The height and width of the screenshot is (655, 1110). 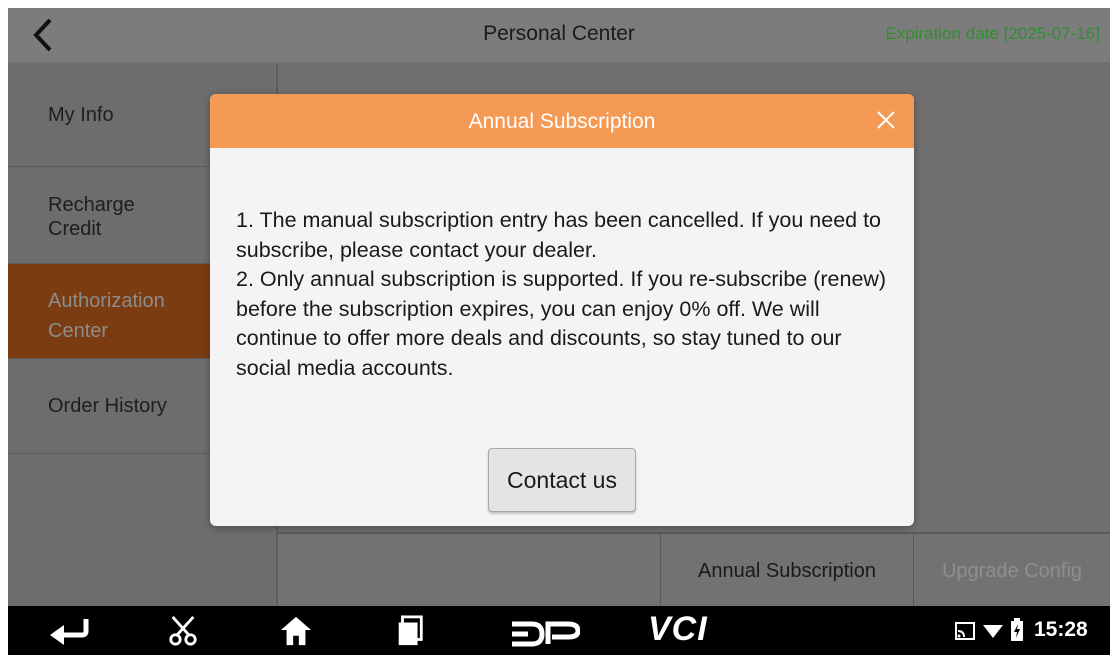 What do you see at coordinates (183, 631) in the screenshot?
I see `scissors-icon` at bounding box center [183, 631].